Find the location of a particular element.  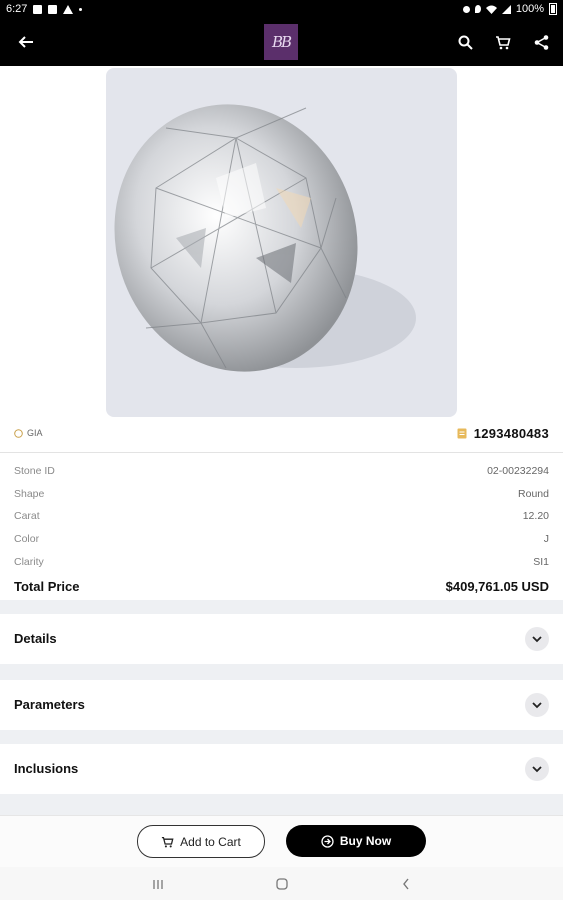

buy-now-button: Buy Now is located at coordinates (356, 841).